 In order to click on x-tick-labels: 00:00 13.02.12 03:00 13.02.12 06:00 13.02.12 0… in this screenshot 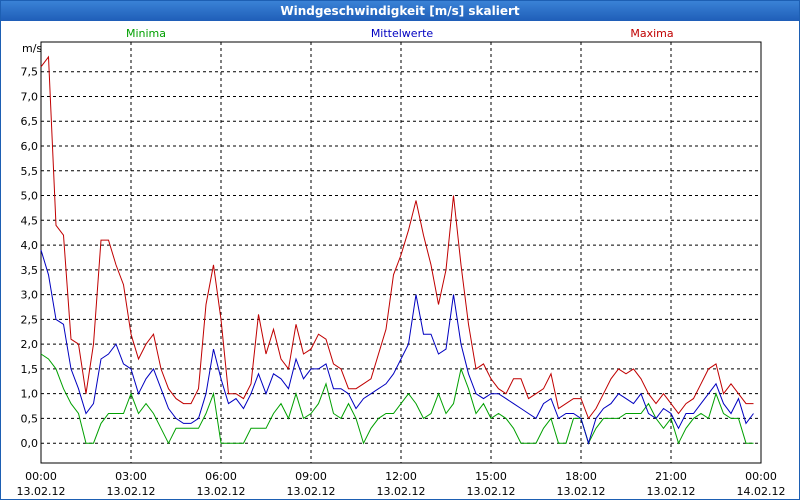, I will do `click(401, 484)`.